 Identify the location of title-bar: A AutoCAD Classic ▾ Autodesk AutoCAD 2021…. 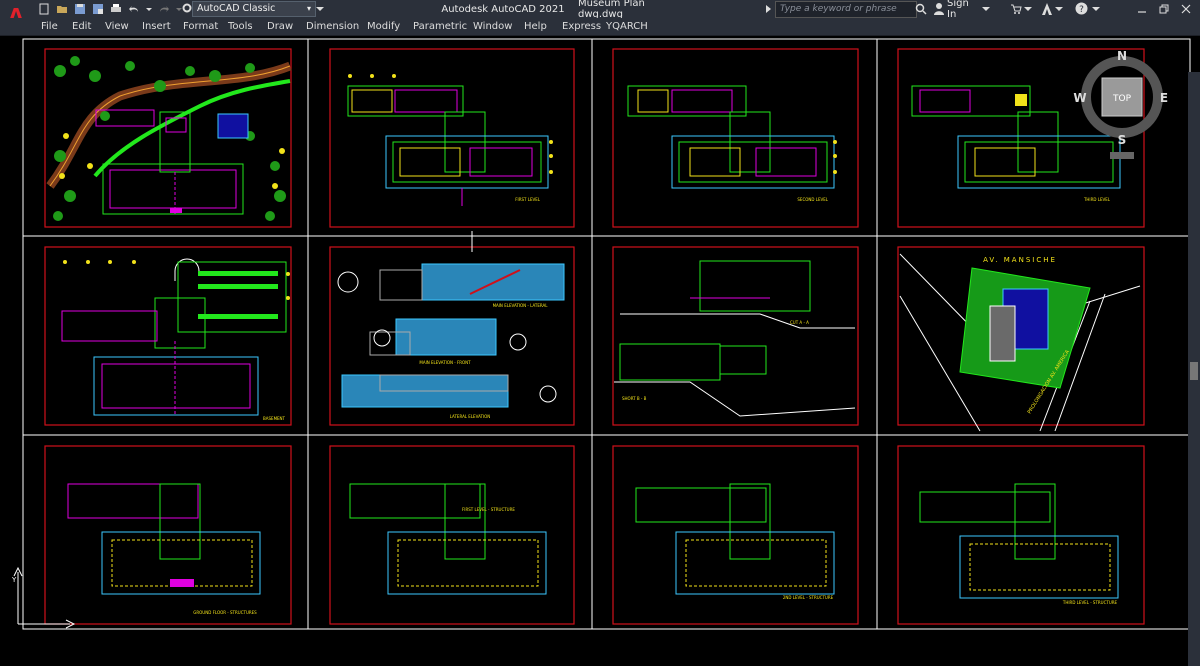
(600, 16).